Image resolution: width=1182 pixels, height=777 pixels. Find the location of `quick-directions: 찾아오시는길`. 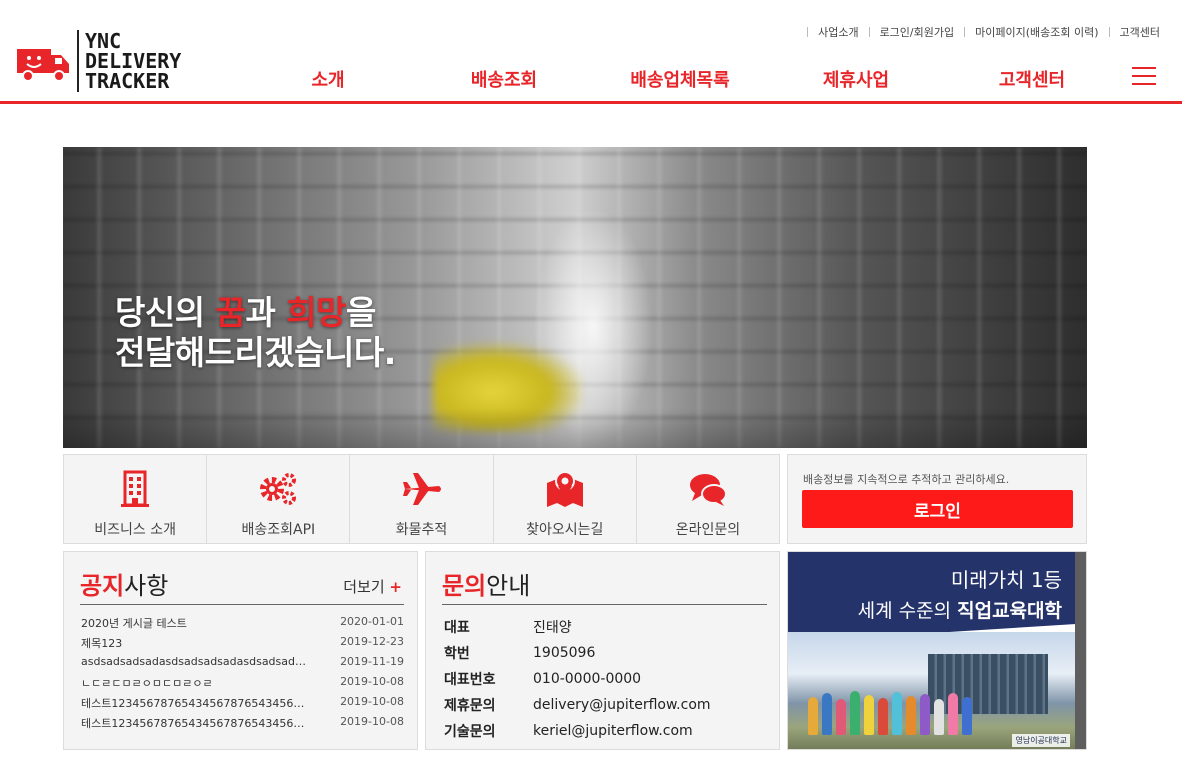

quick-directions: 찾아오시는길 is located at coordinates (565, 499).